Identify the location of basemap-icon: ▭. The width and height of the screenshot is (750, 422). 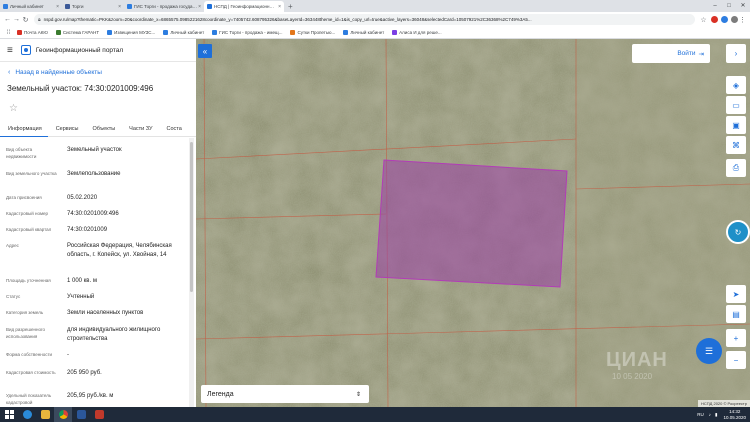
(736, 105).